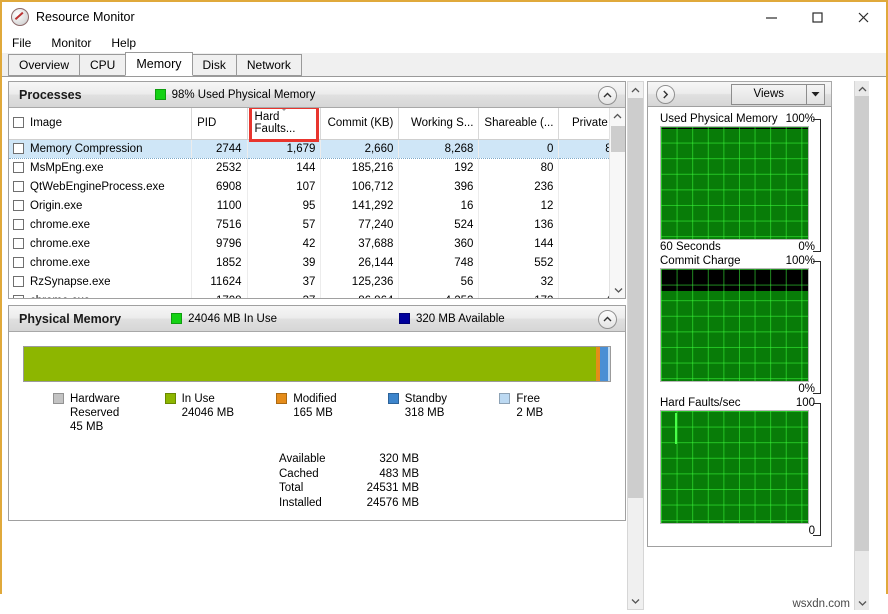 The height and width of the screenshot is (614, 888). What do you see at coordinates (25, 43) in the screenshot?
I see `menu-file: File` at bounding box center [25, 43].